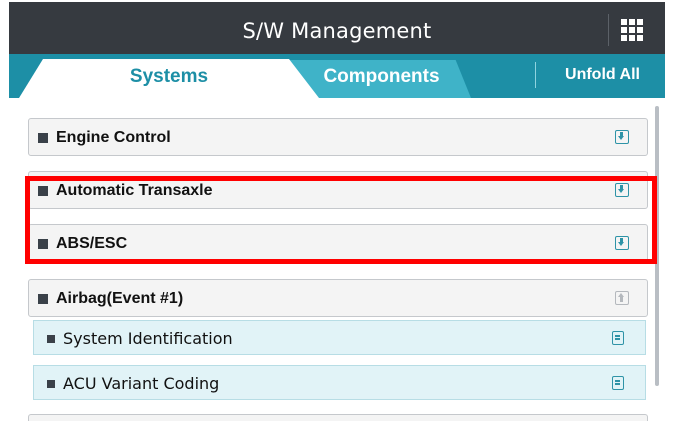 The height and width of the screenshot is (421, 675). What do you see at coordinates (602, 75) in the screenshot?
I see `unfold-all-button: Unfold All` at bounding box center [602, 75].